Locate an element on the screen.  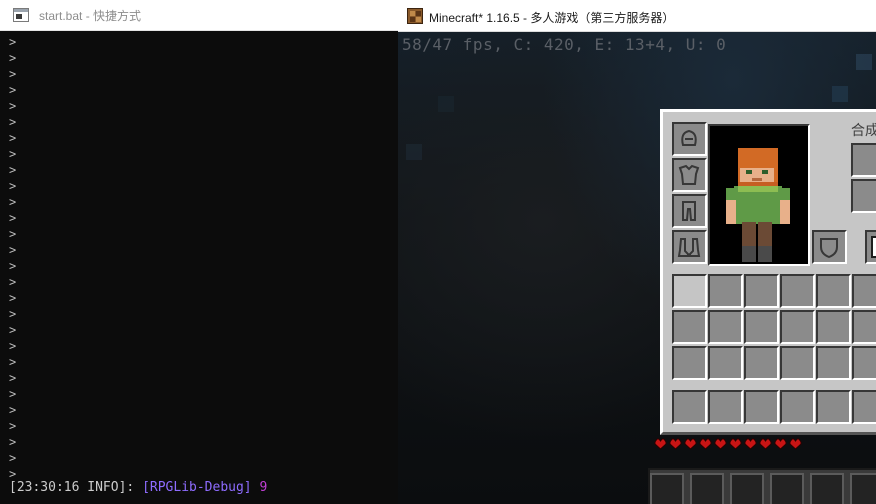
leggings-outline-icon is located at coordinates (689, 211).